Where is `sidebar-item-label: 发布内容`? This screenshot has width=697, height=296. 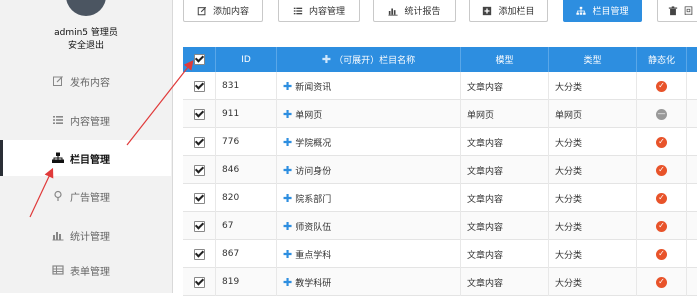 sidebar-item-label: 发布内容 is located at coordinates (90, 83).